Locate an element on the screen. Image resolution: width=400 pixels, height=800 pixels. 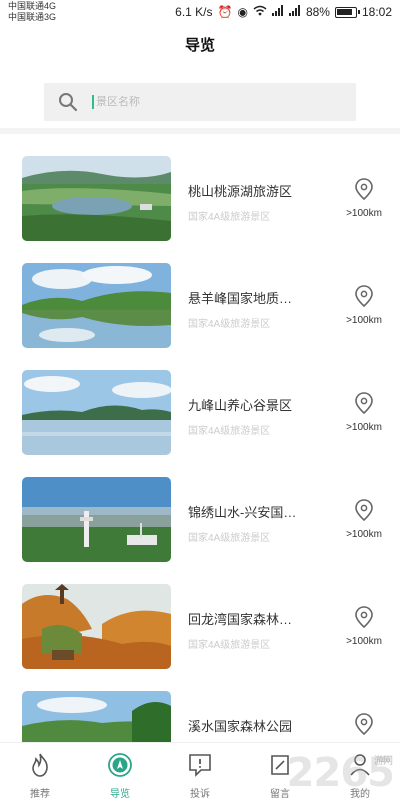
search-input is located at coordinates (212, 102).